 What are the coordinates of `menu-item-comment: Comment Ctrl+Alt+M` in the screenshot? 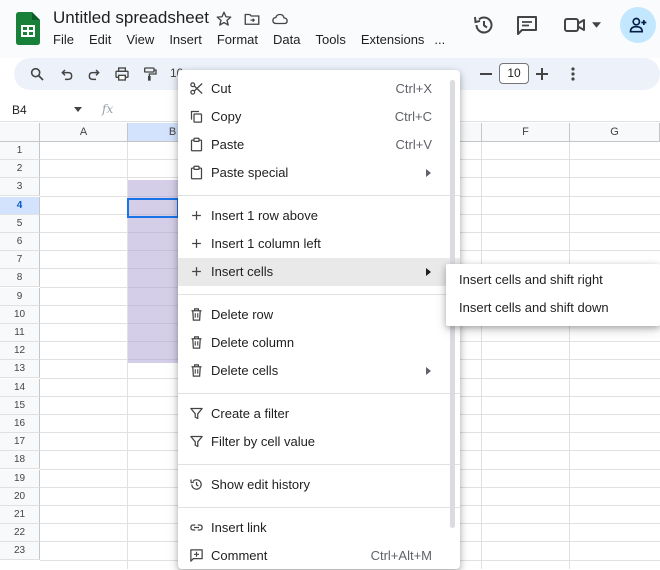 It's located at (319, 556).